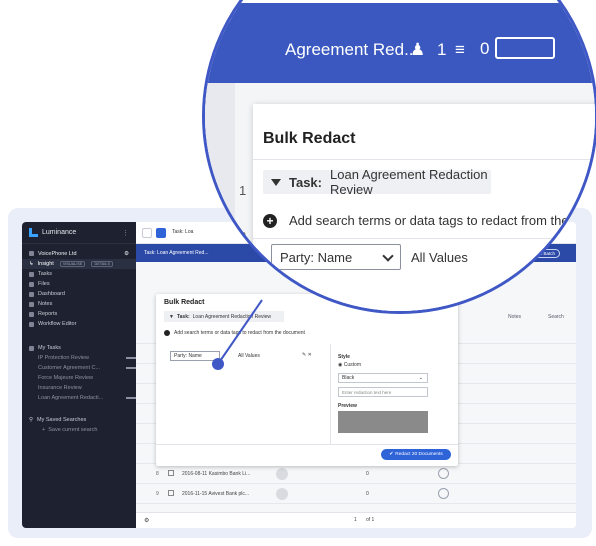 The image size is (596, 546). Describe the element at coordinates (485, 48) in the screenshot. I see `list-count: 0` at that location.